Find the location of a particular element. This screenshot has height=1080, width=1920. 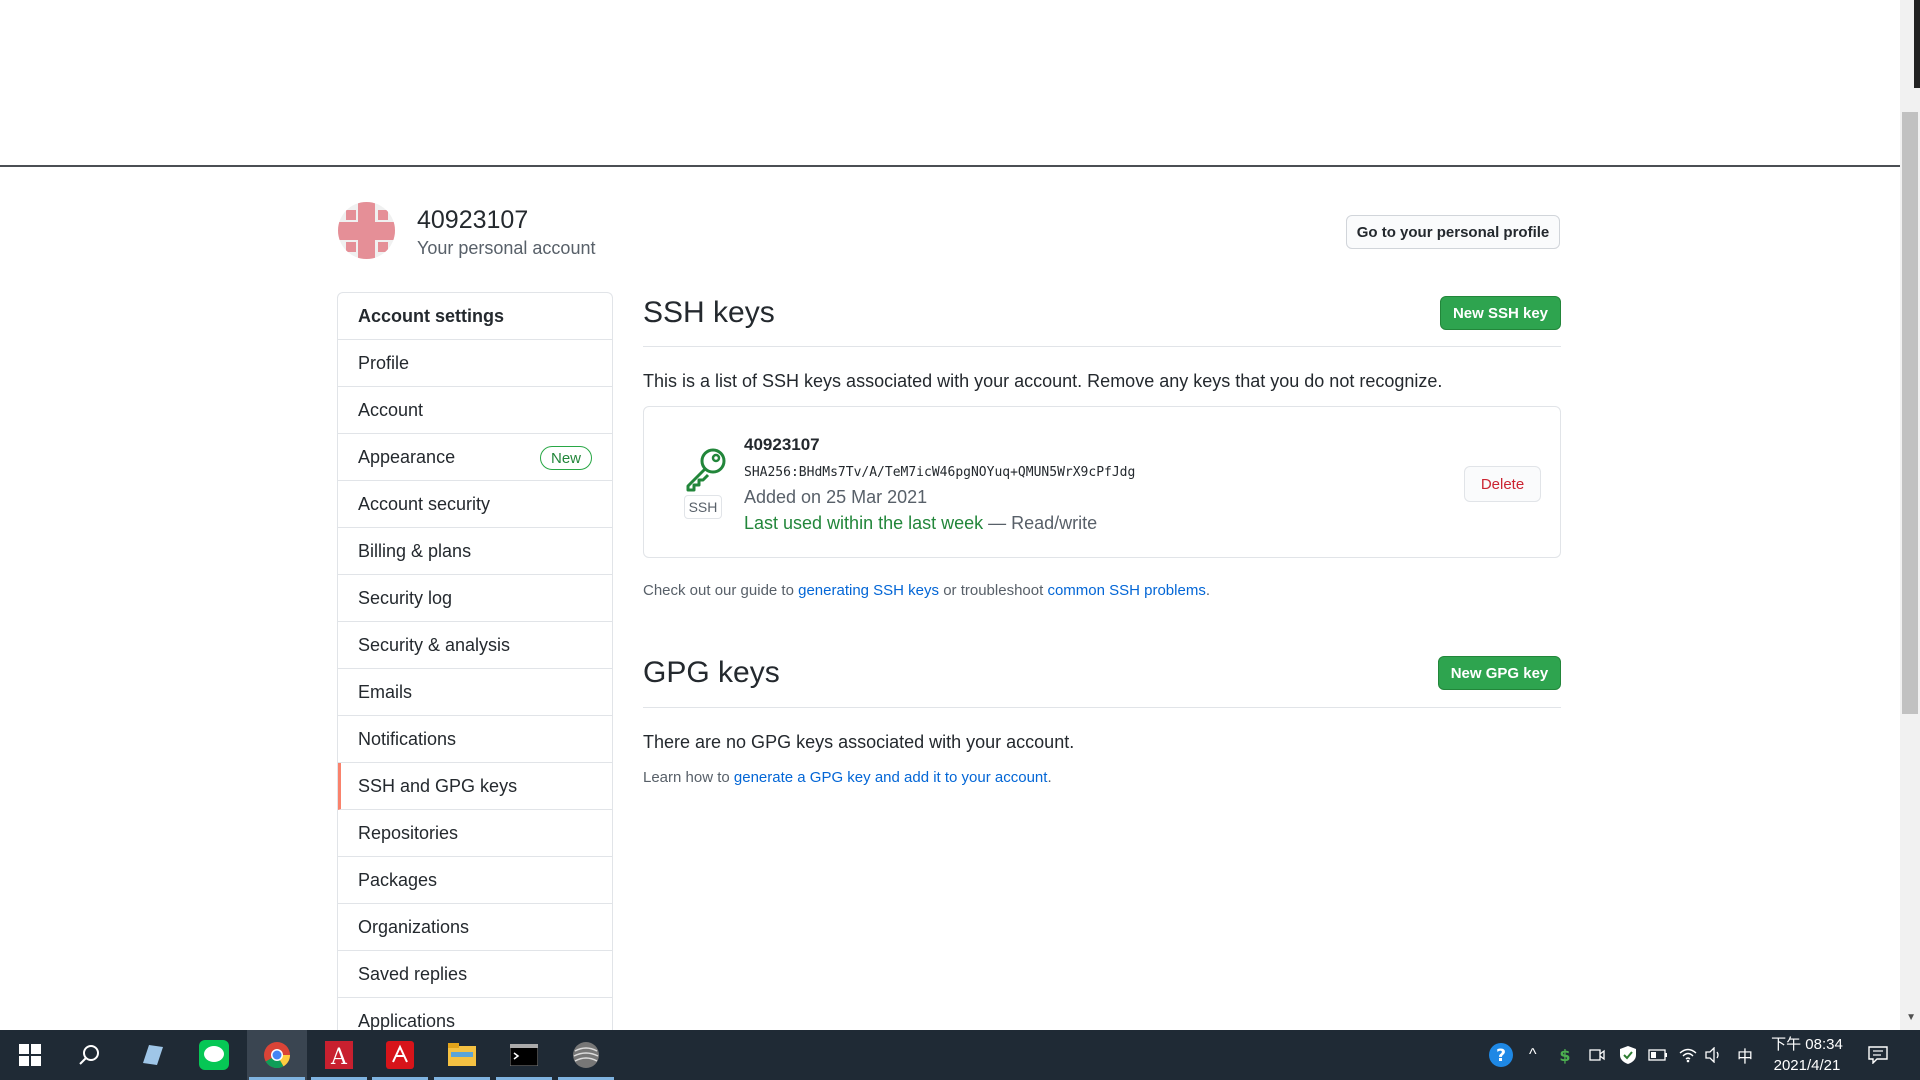

sidebar-item-label: Appearance is located at coordinates (407, 456).